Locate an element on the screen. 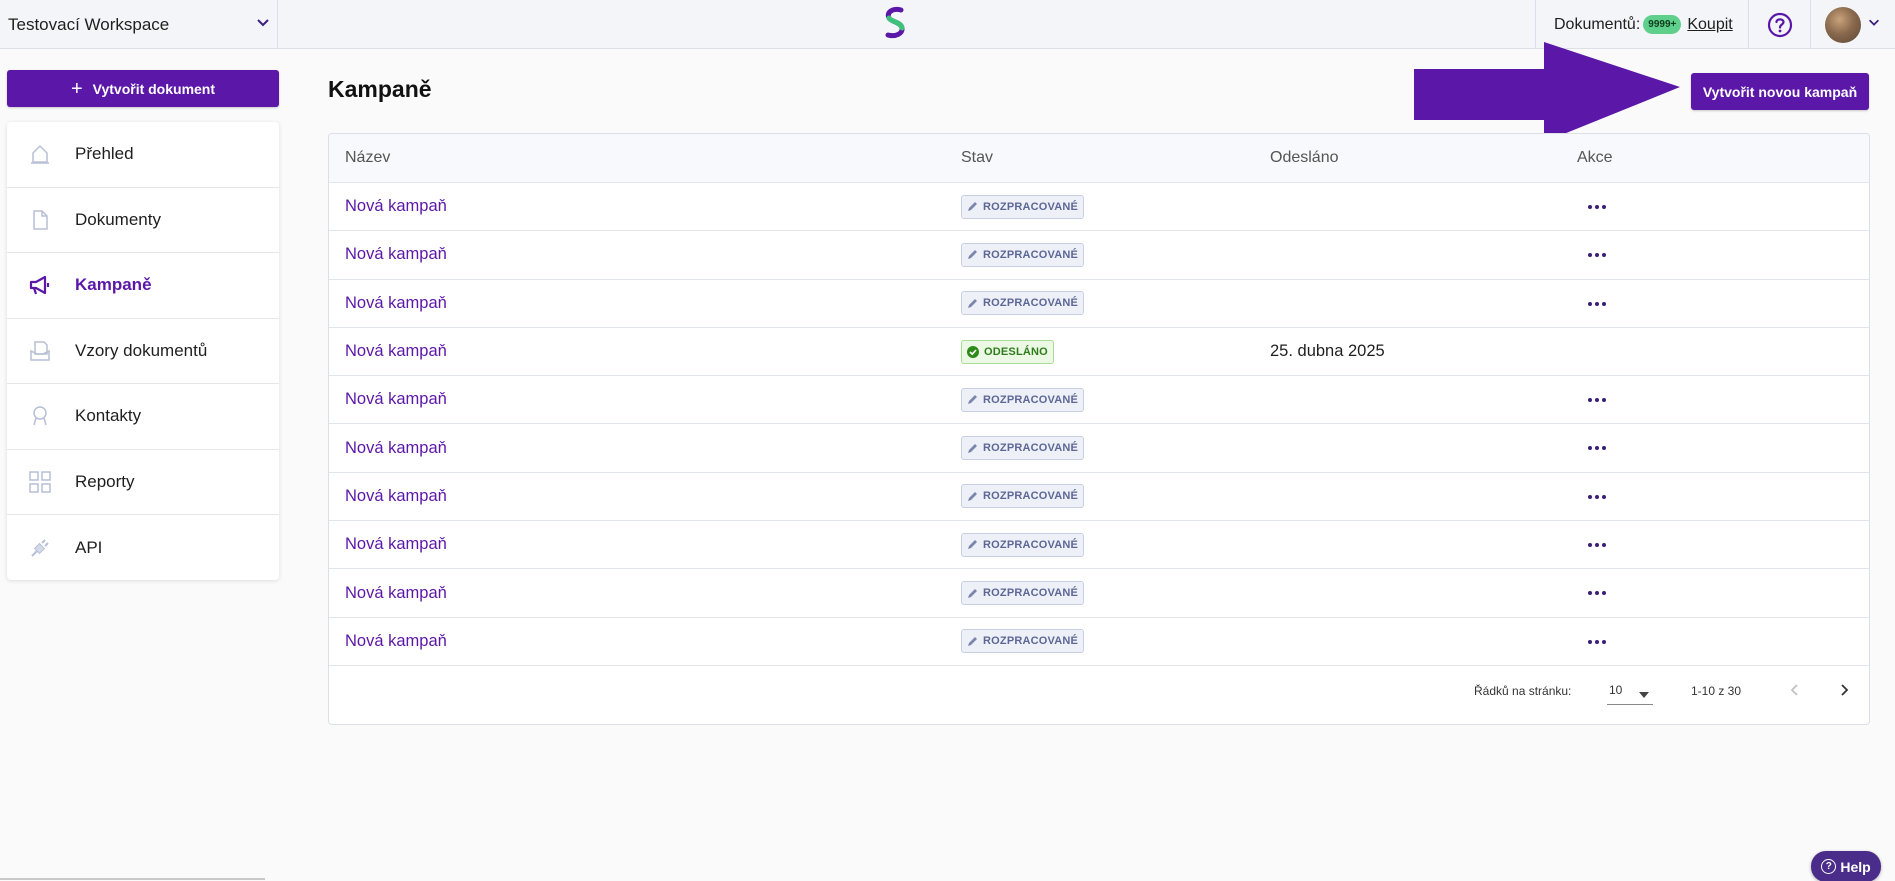 The width and height of the screenshot is (1895, 881). sidebar-item-label: Kontakty is located at coordinates (108, 416).